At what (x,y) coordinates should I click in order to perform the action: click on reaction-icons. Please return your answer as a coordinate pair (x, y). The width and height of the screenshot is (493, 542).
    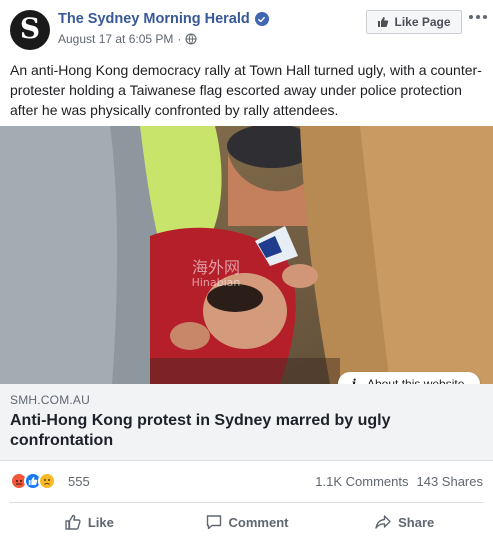
    Looking at the image, I should click on (33, 481).